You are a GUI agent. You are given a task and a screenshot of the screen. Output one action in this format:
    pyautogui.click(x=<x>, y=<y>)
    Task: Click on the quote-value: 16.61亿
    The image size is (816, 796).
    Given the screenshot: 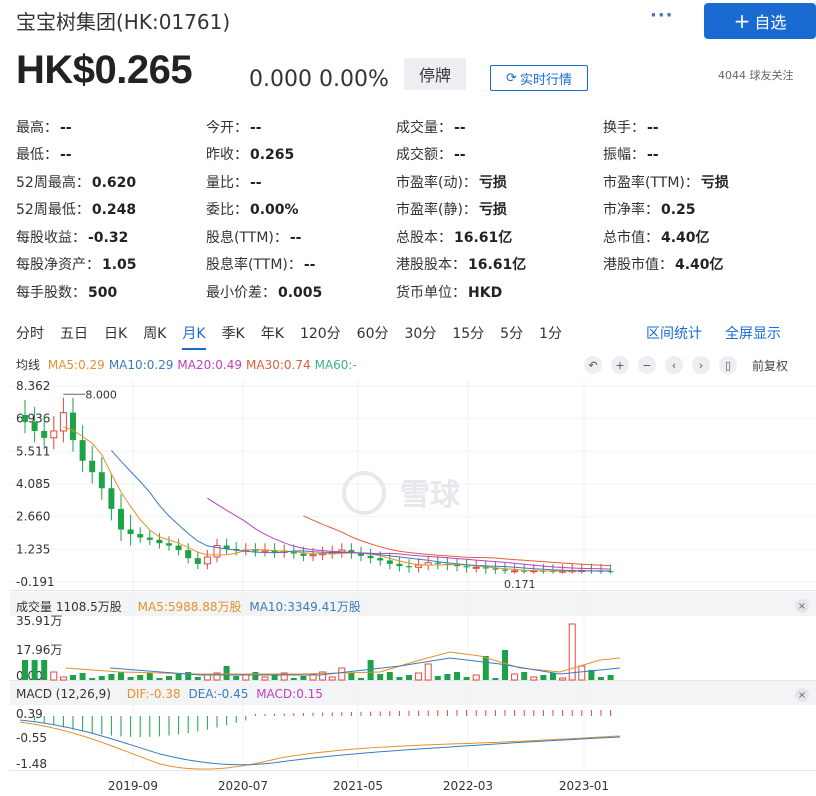 What is the action you would take?
    pyautogui.click(x=483, y=237)
    